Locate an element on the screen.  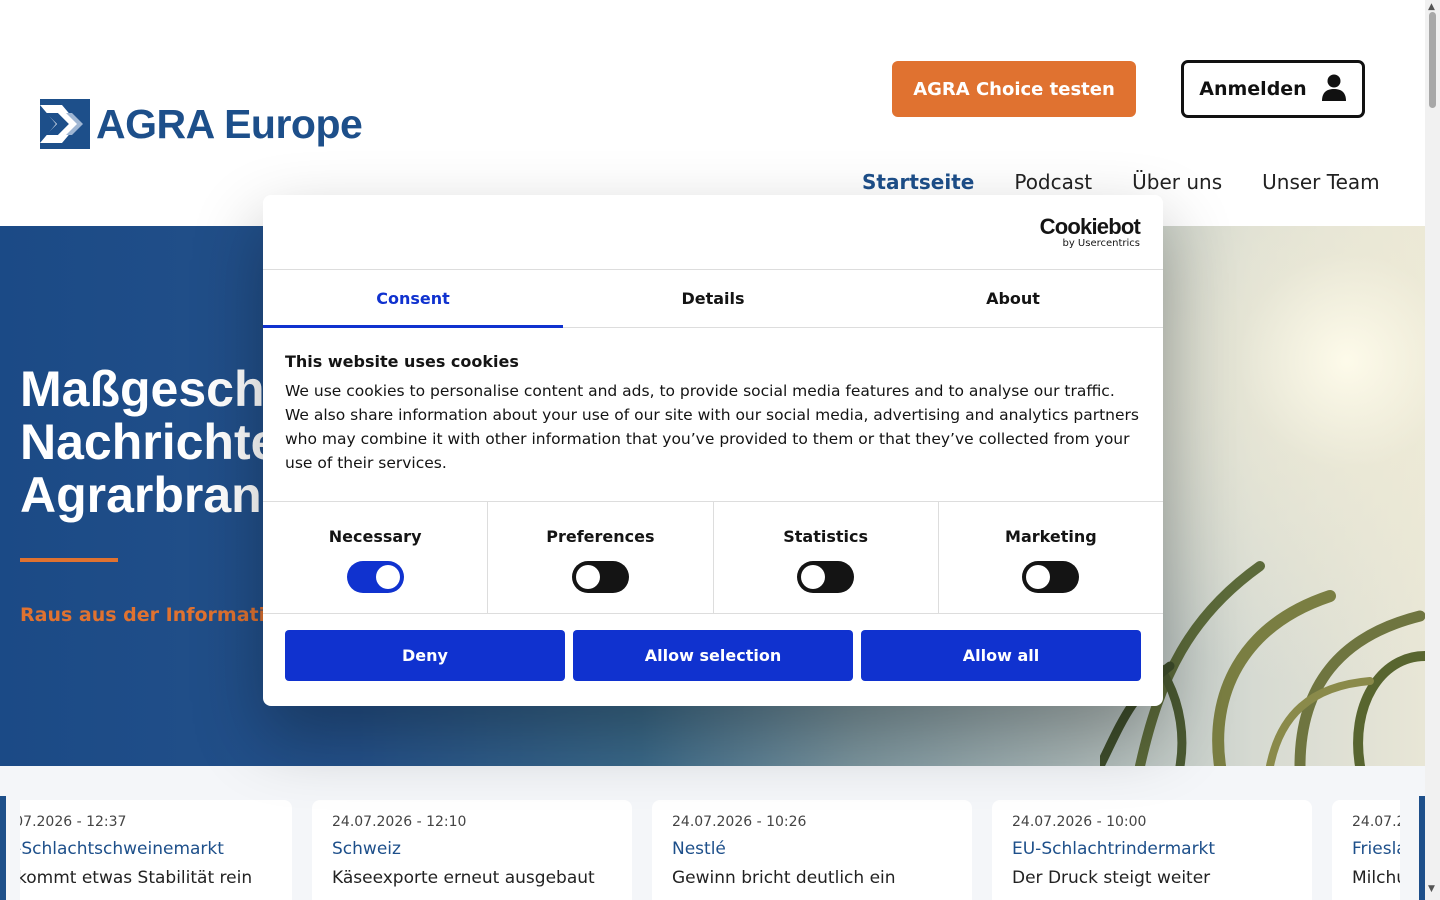
tab-details: Details is located at coordinates (713, 298).